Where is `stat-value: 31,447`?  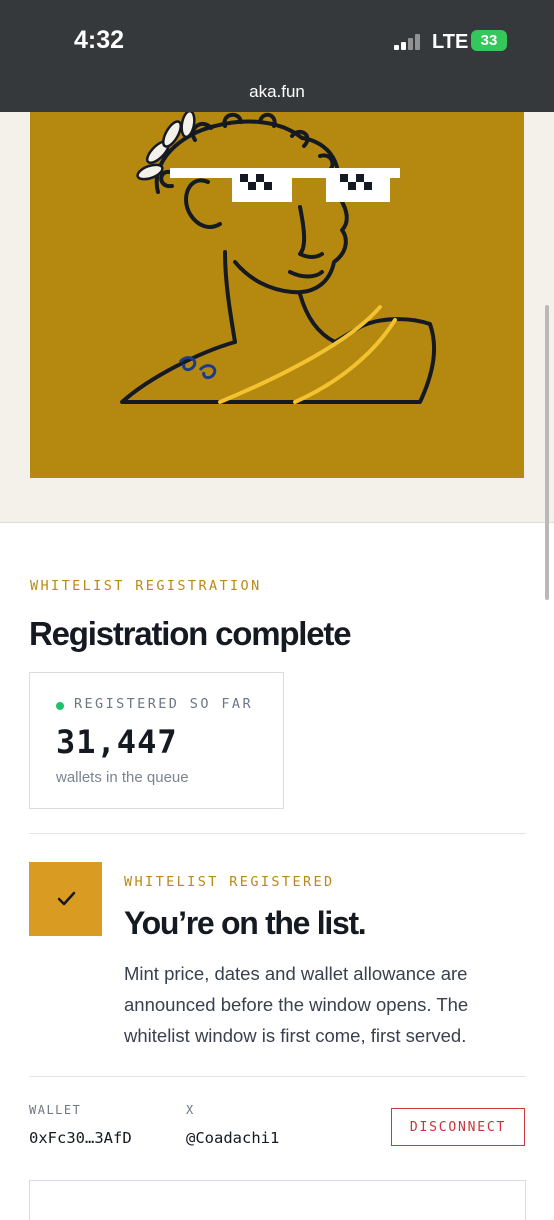 stat-value: 31,447 is located at coordinates (117, 742).